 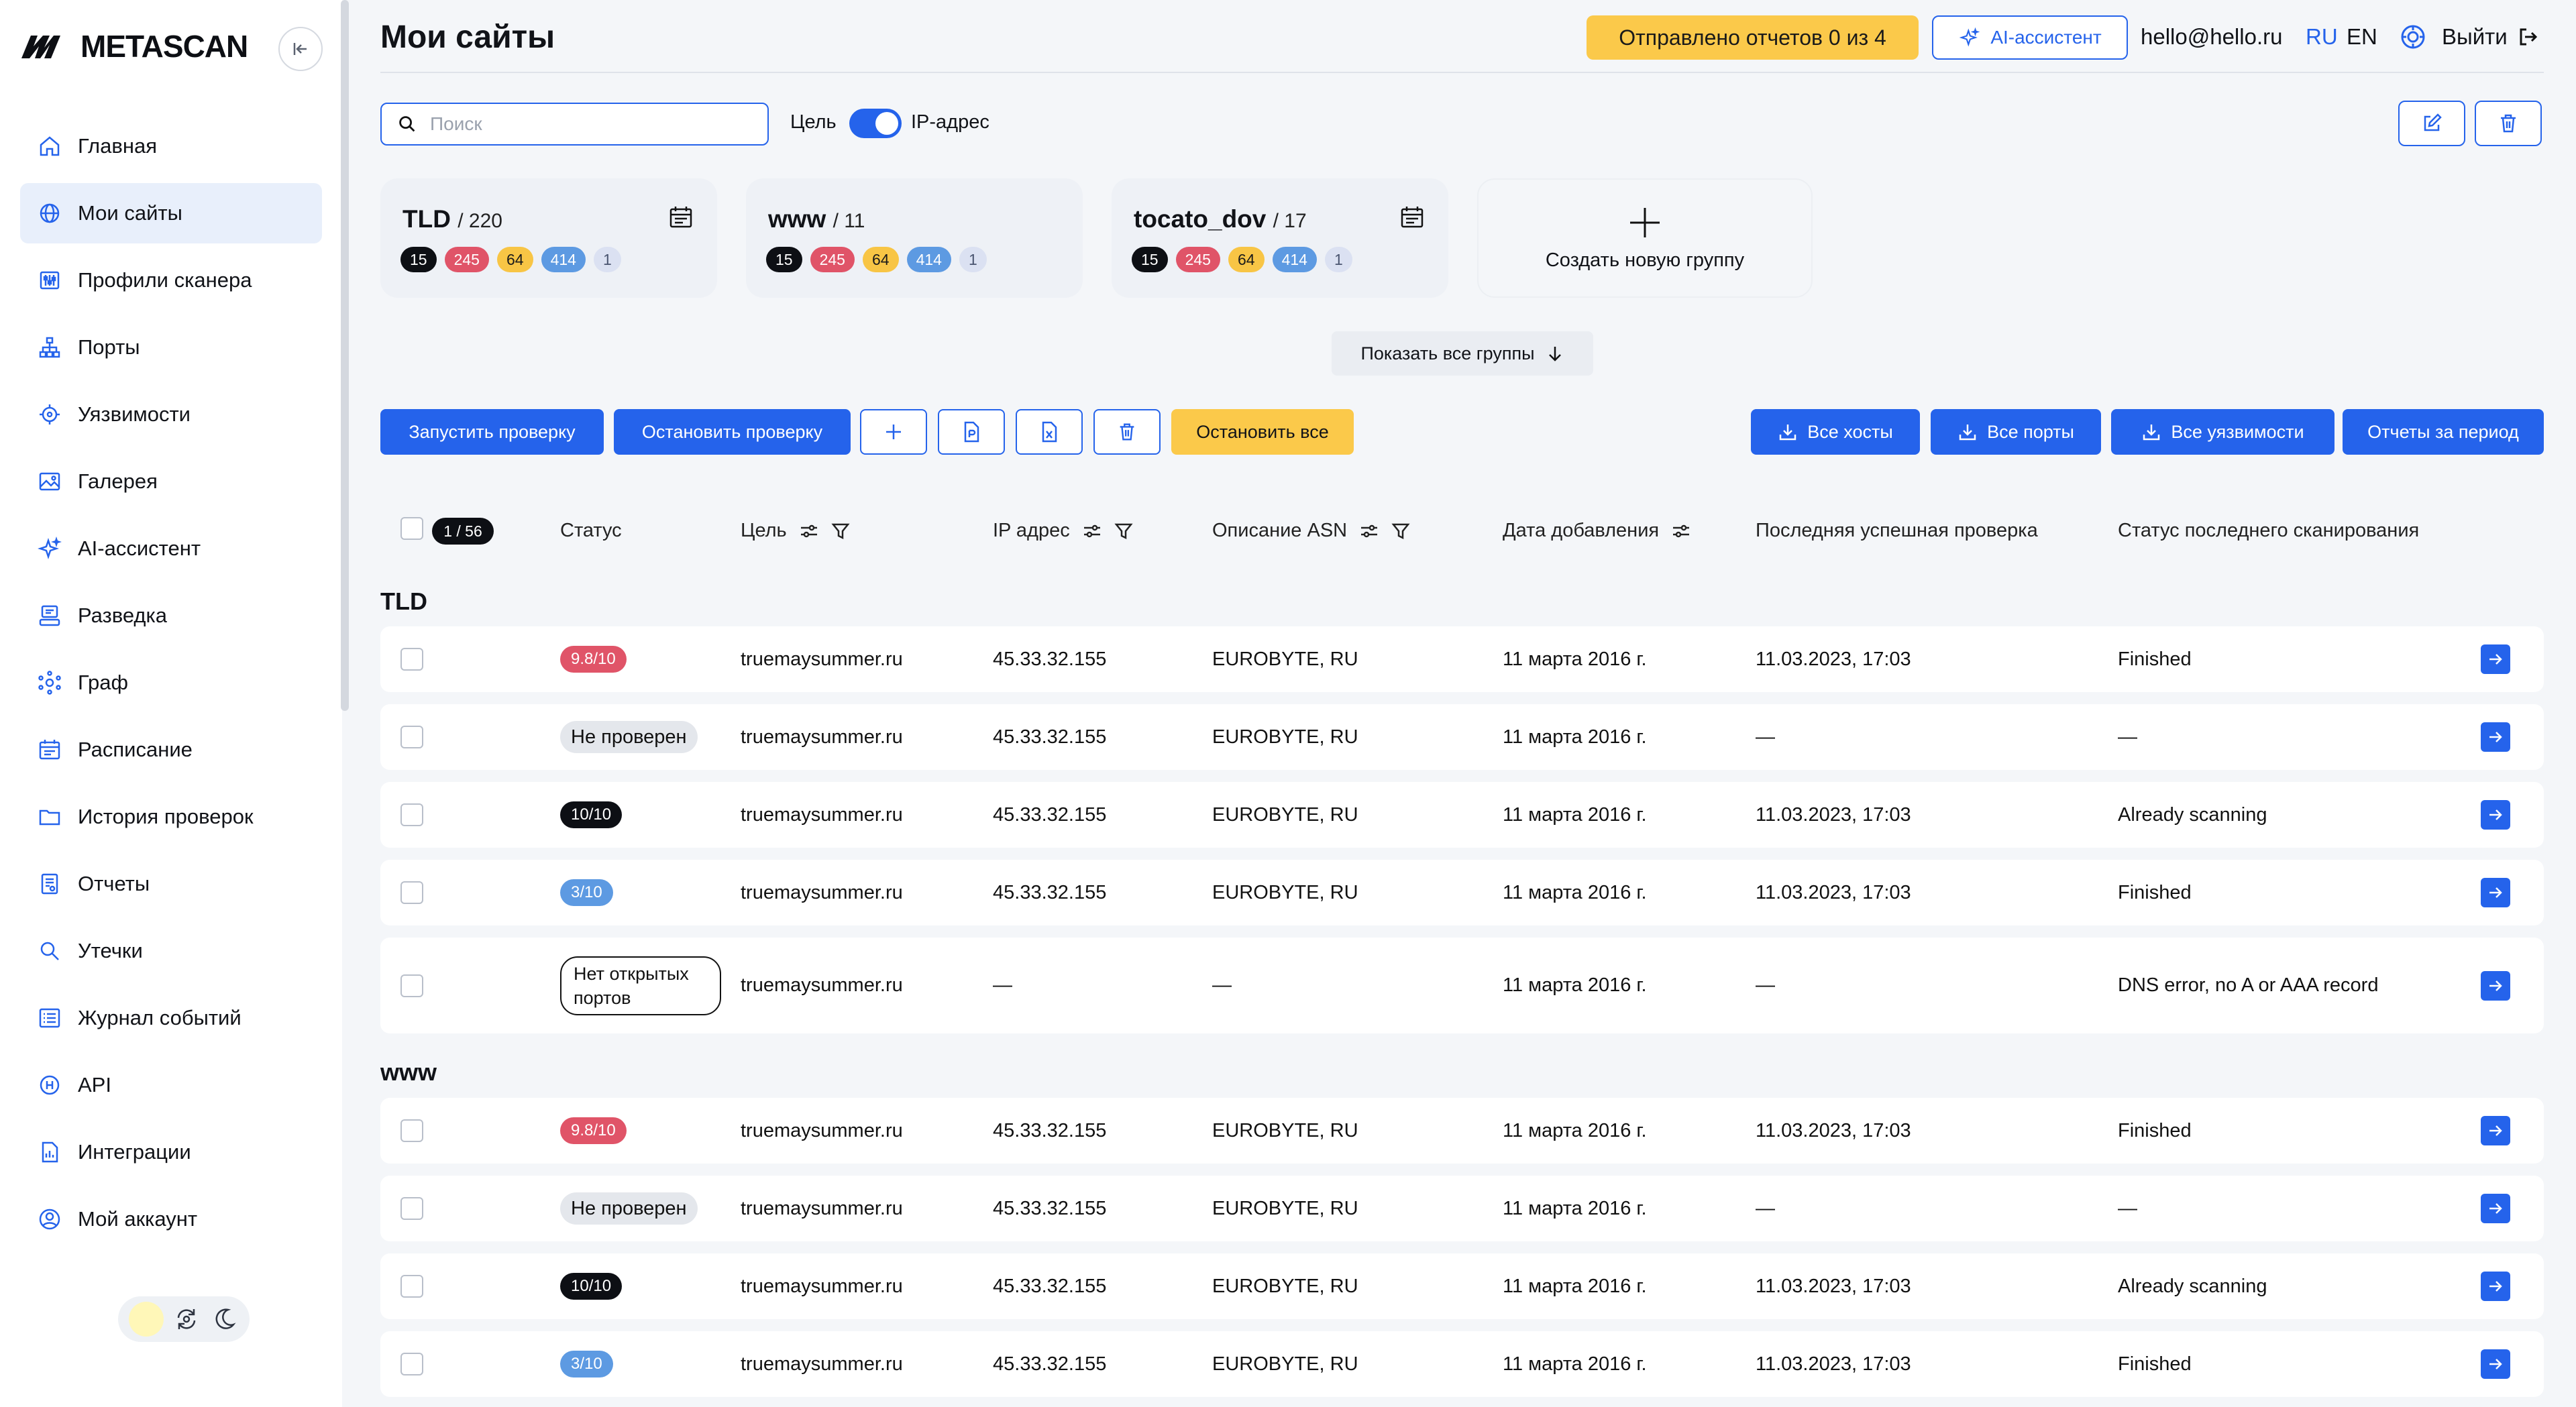 I want to click on moon-icon, so click(x=224, y=1319).